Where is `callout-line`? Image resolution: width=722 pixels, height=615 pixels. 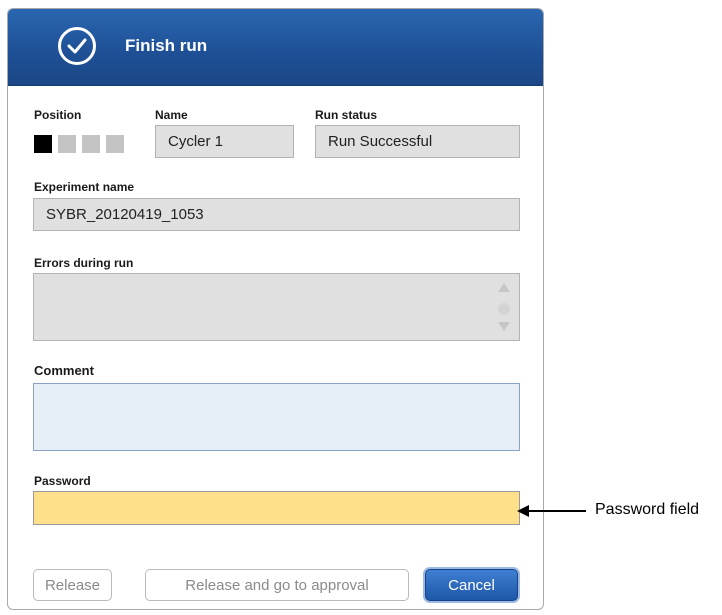 callout-line is located at coordinates (556, 511).